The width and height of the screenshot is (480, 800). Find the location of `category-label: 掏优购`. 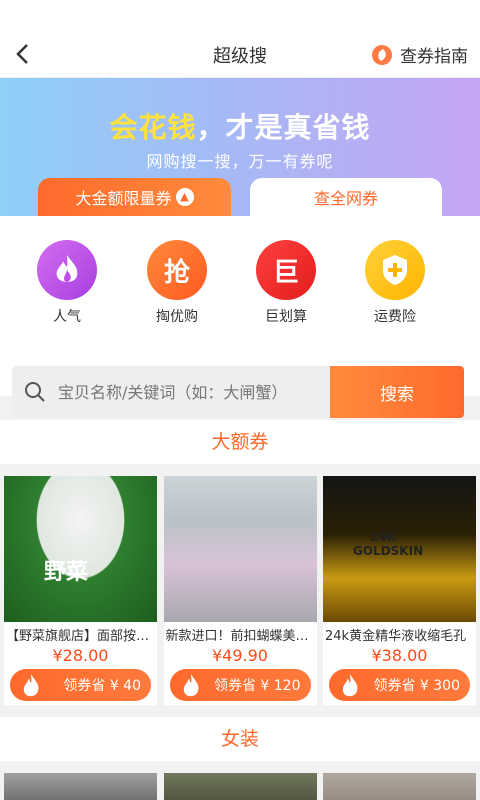

category-label: 掏优购 is located at coordinates (177, 317).